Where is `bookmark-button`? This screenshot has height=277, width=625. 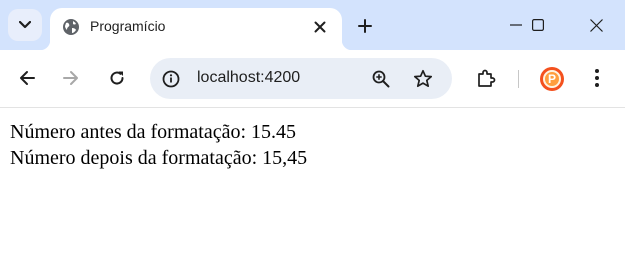 bookmark-button is located at coordinates (423, 79).